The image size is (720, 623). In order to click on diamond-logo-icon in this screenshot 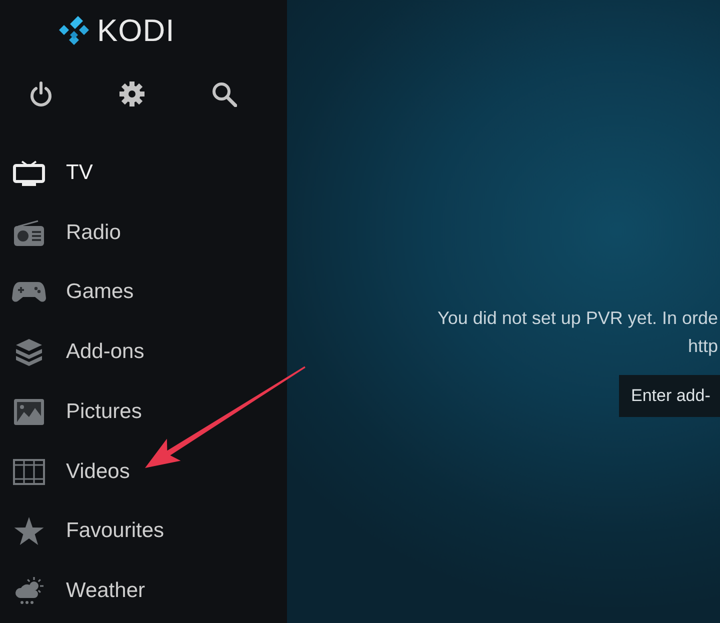, I will do `click(74, 30)`.